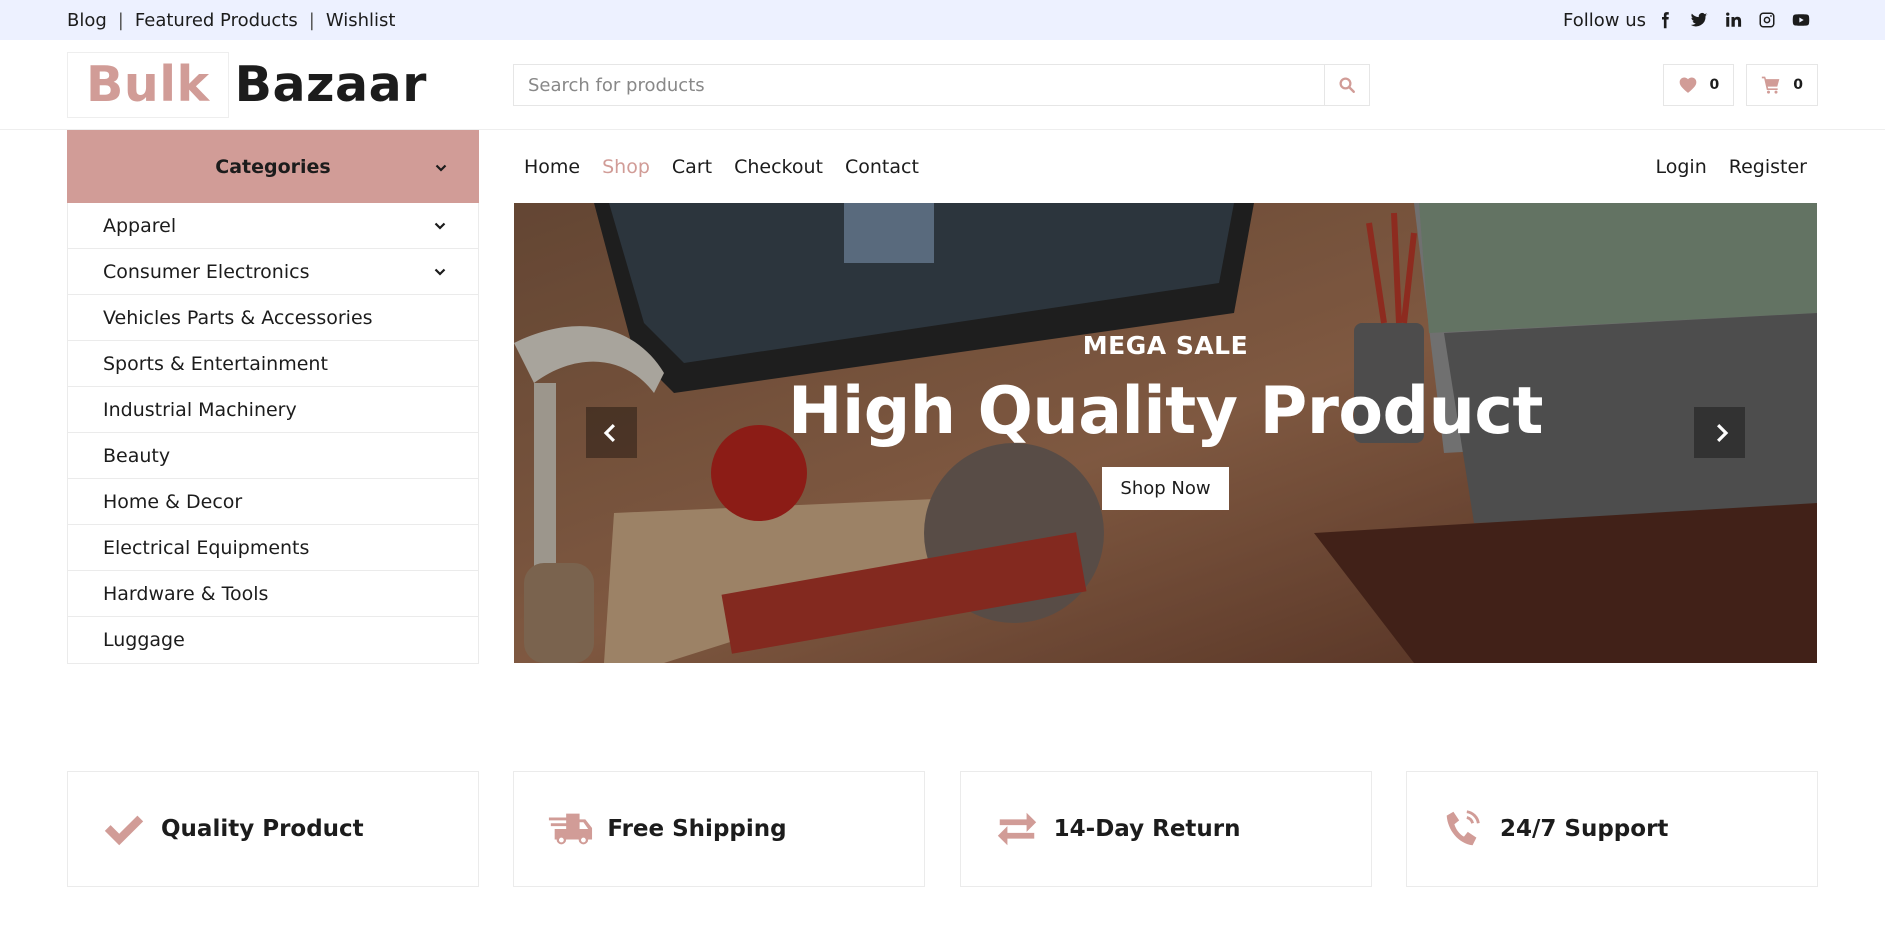  What do you see at coordinates (273, 640) in the screenshot?
I see `category-item-luggage: Luggage` at bounding box center [273, 640].